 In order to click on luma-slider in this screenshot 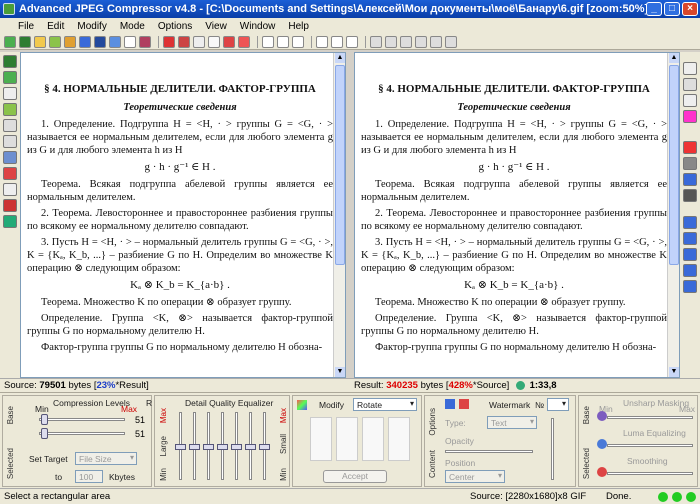, I will do `click(650, 445)`.